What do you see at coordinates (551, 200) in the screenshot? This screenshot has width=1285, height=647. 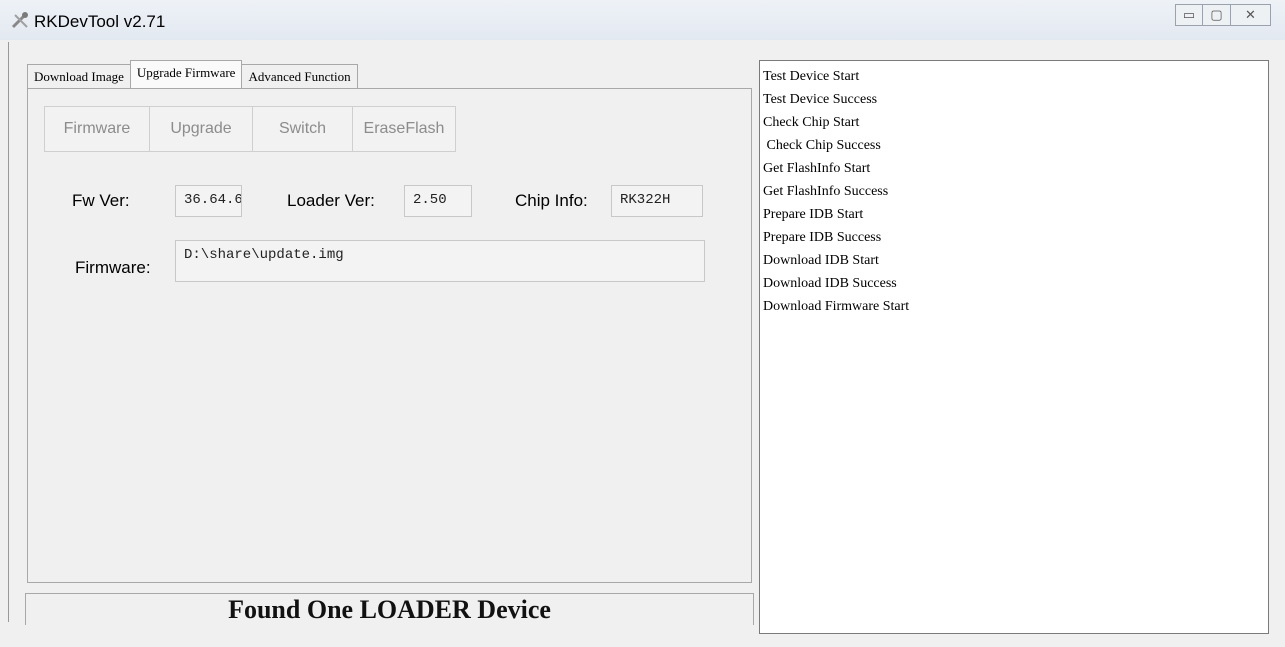 I see `chip-info-label: Chip Info:` at bounding box center [551, 200].